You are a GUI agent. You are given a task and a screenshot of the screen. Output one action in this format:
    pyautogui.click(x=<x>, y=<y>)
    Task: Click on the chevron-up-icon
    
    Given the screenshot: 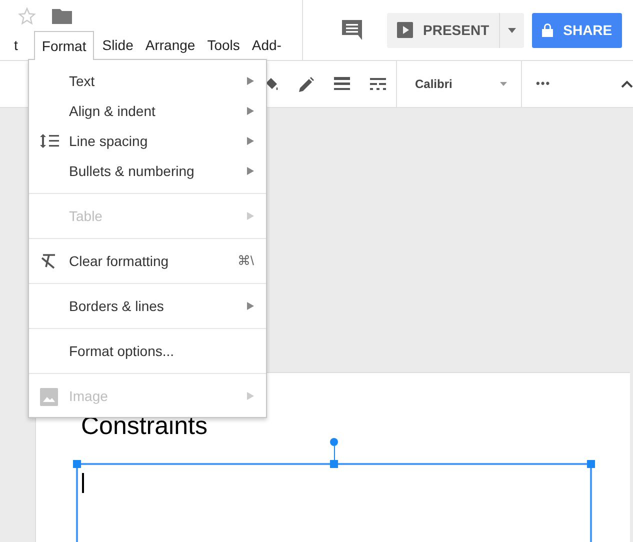 What is the action you would take?
    pyautogui.click(x=627, y=84)
    